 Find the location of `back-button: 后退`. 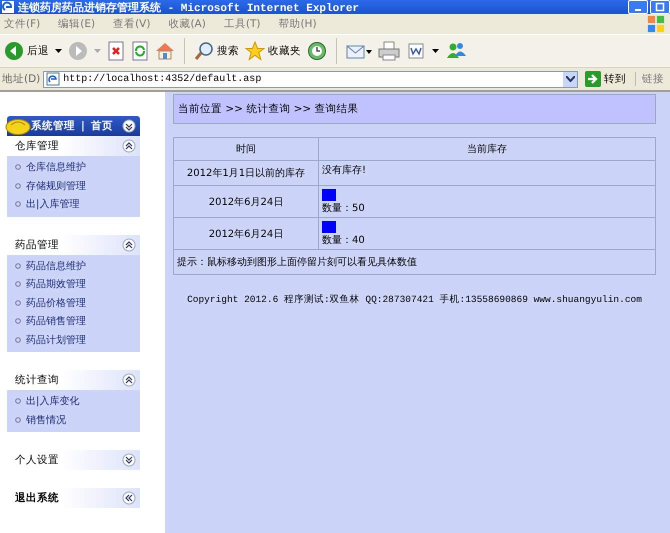

back-button: 后退 is located at coordinates (26, 51).